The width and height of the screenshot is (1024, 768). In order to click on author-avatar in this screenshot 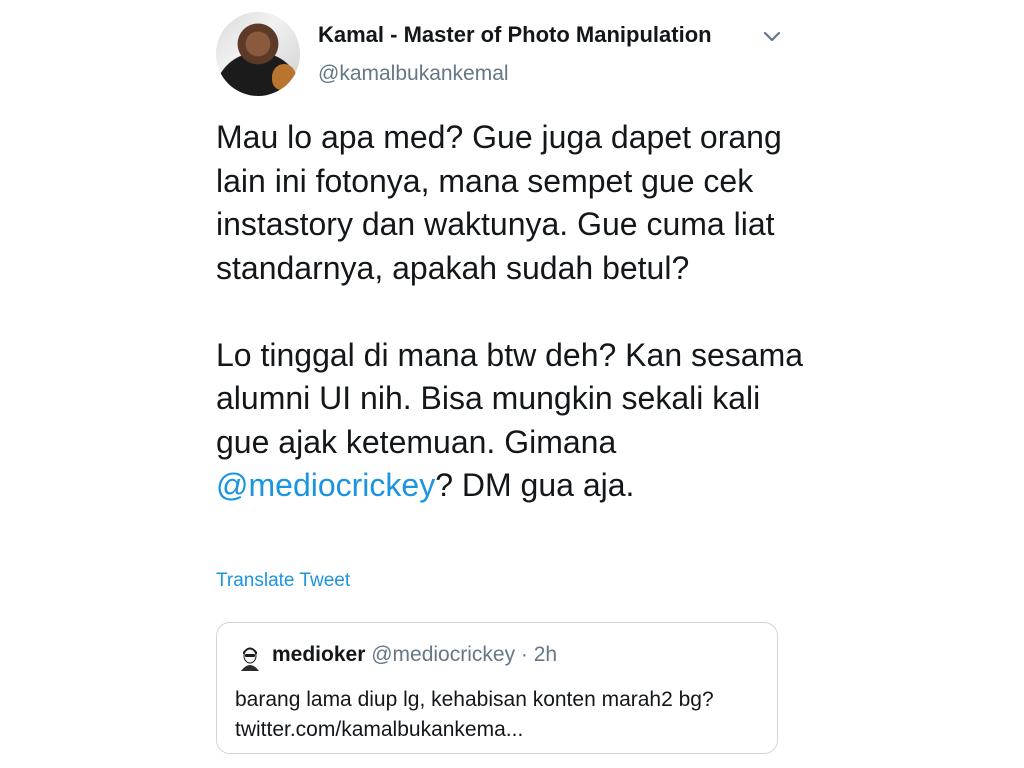, I will do `click(258, 54)`.